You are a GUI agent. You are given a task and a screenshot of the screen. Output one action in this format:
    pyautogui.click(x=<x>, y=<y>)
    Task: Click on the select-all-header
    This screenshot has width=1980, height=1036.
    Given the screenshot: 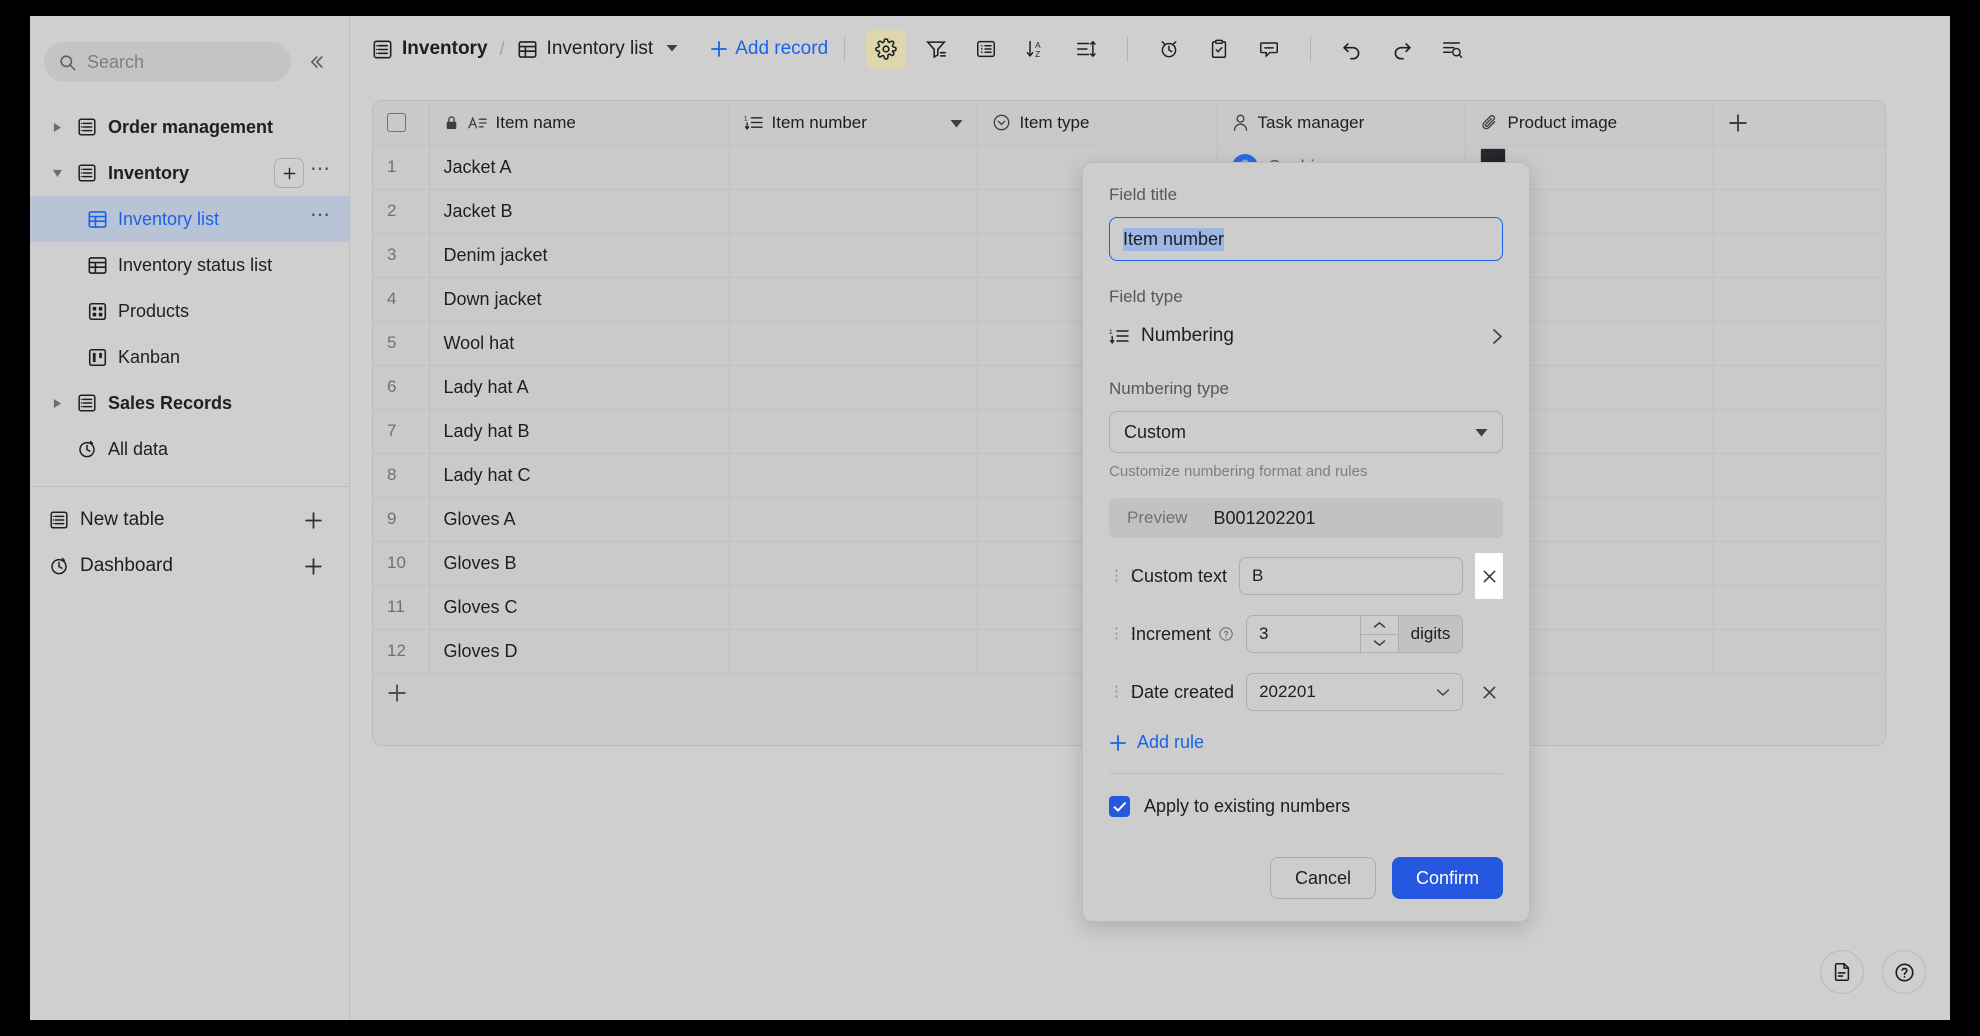 What is the action you would take?
    pyautogui.click(x=401, y=123)
    